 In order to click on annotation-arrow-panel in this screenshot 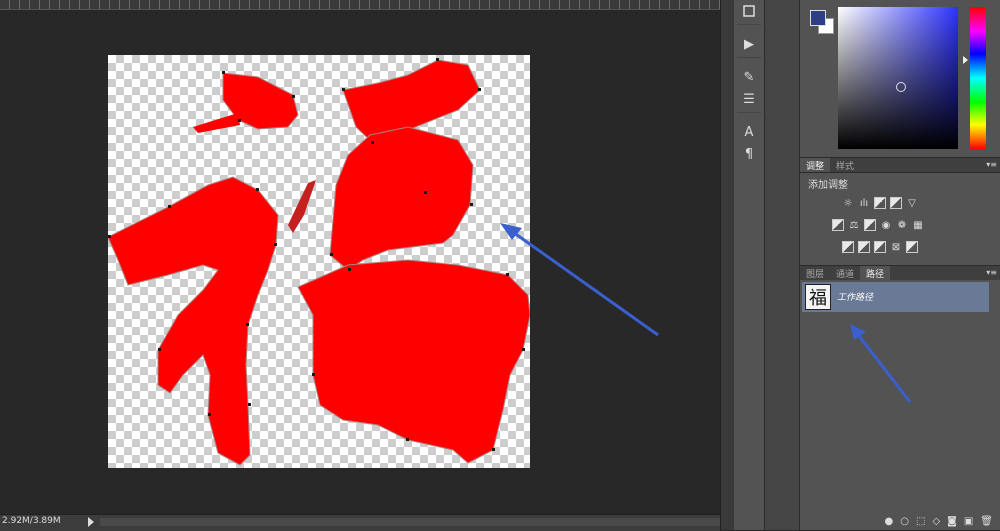, I will do `click(881, 363)`.